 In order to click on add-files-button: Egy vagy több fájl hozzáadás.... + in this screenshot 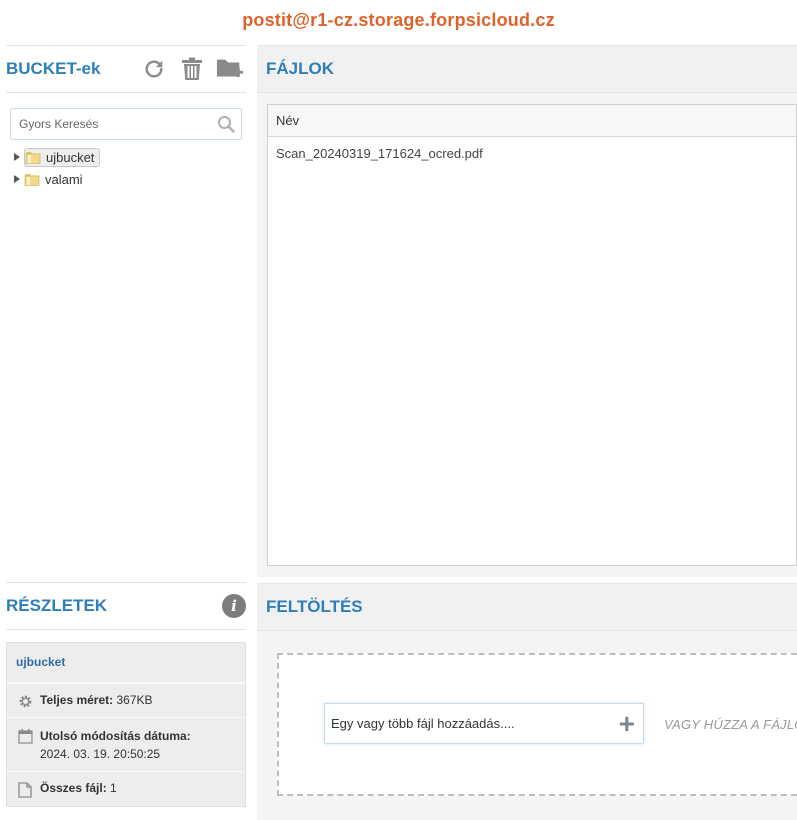, I will do `click(484, 723)`.